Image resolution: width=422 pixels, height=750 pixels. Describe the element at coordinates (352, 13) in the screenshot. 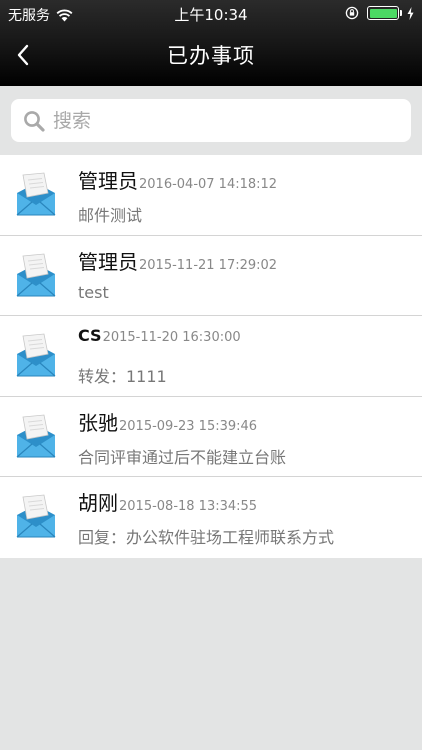

I see `orientation-lock-icon` at that location.